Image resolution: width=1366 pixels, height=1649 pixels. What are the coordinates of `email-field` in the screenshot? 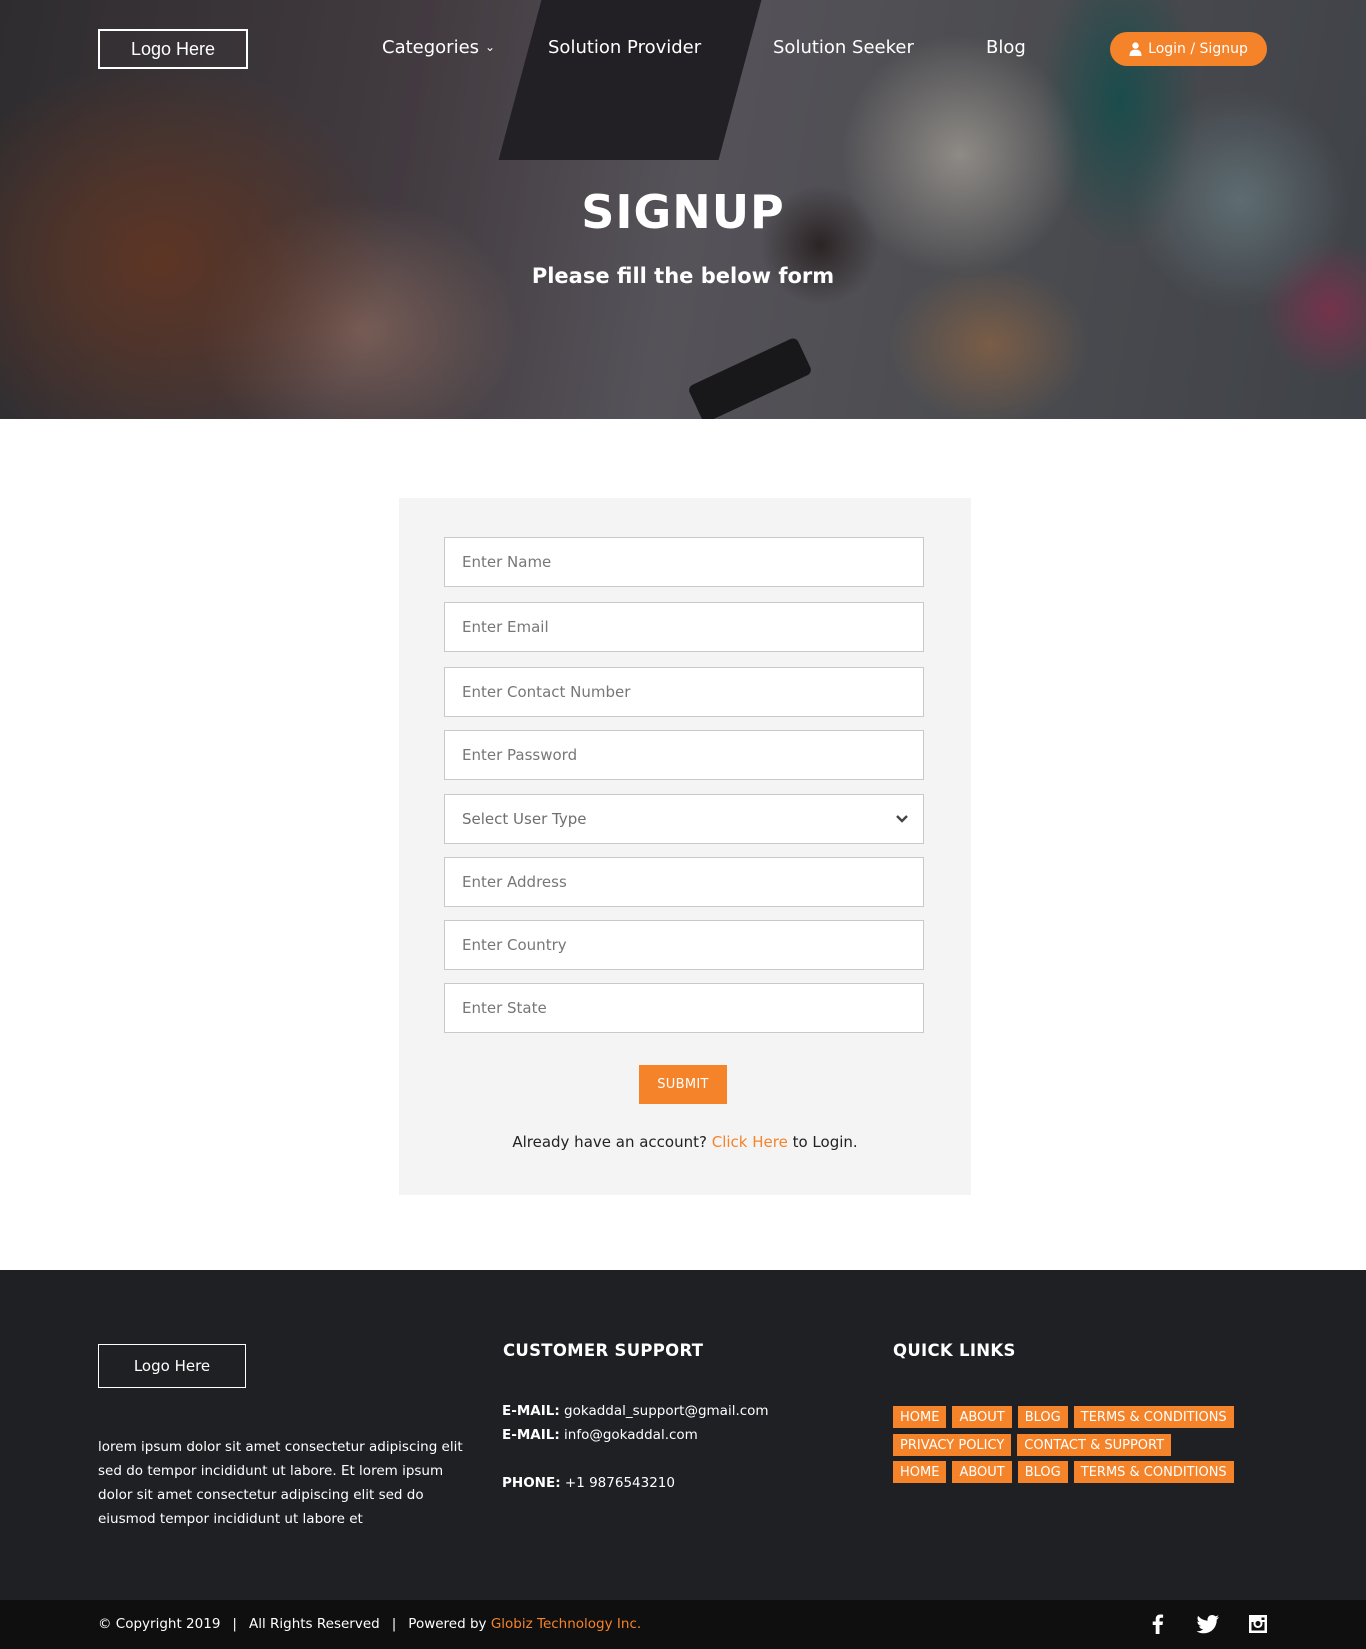 It's located at (684, 627).